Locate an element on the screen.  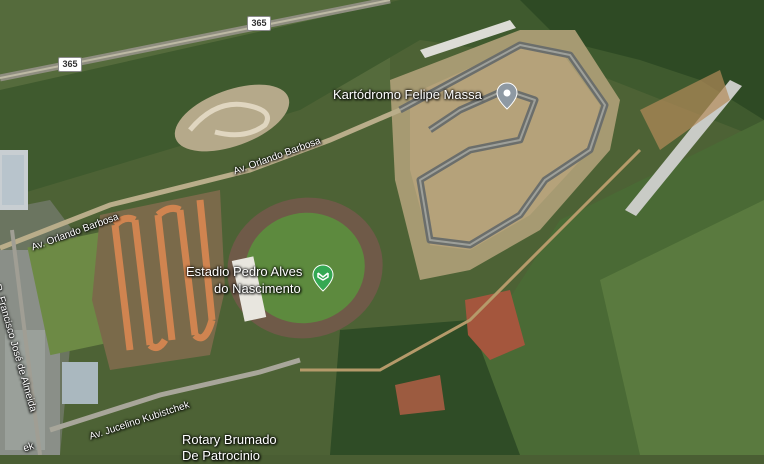
place-label-rotary-line1: Rotary Brumado is located at coordinates (229, 440).